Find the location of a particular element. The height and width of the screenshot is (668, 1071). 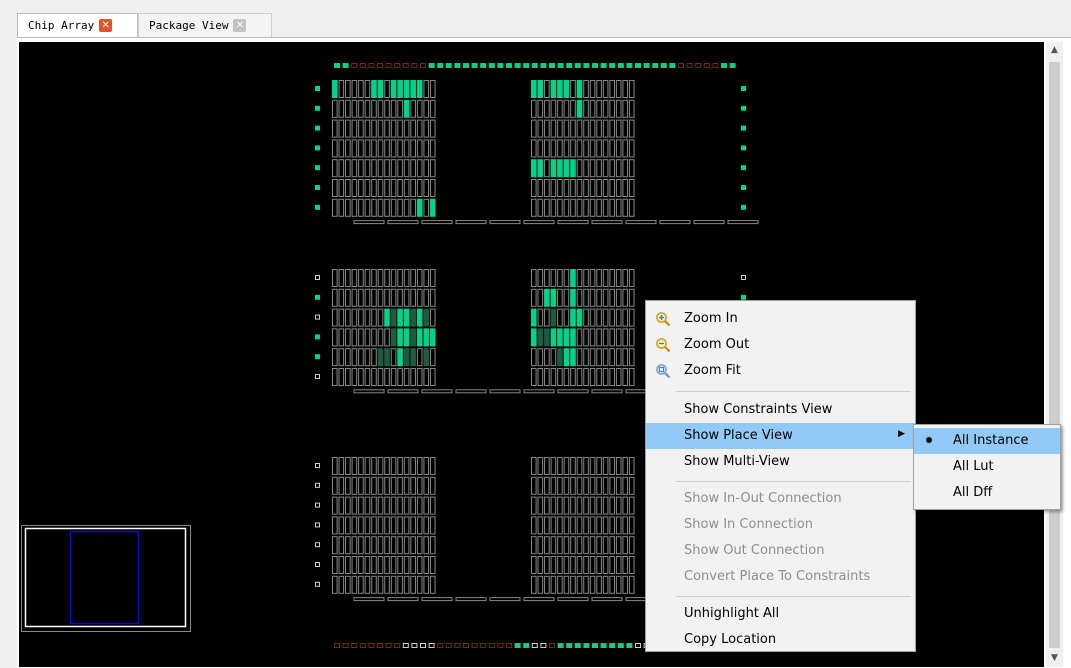

menu-item-label: Zoom In is located at coordinates (711, 318).